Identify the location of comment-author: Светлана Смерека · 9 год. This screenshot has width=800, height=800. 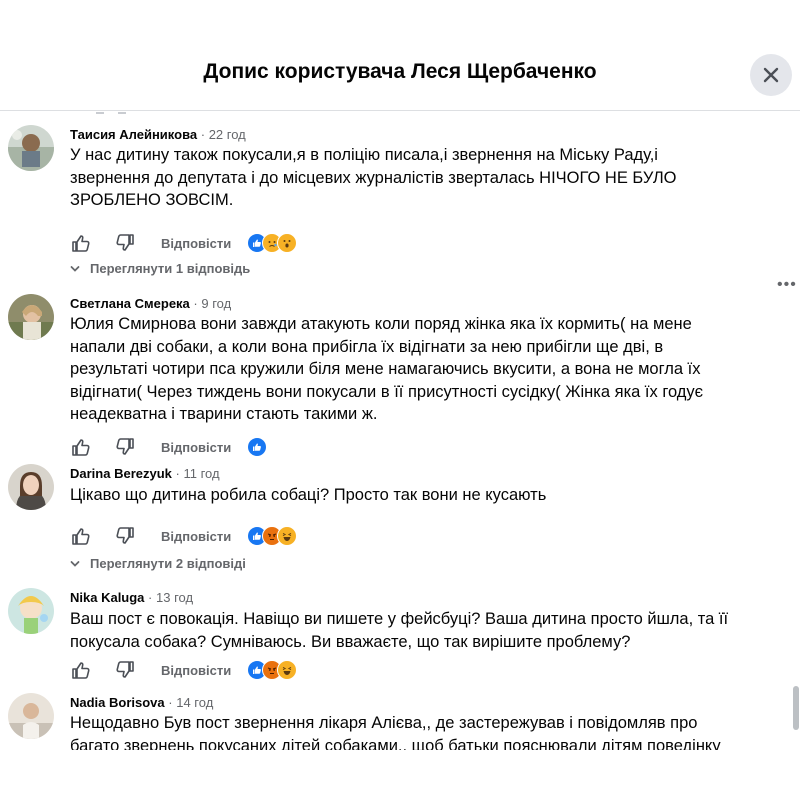
(150, 303).